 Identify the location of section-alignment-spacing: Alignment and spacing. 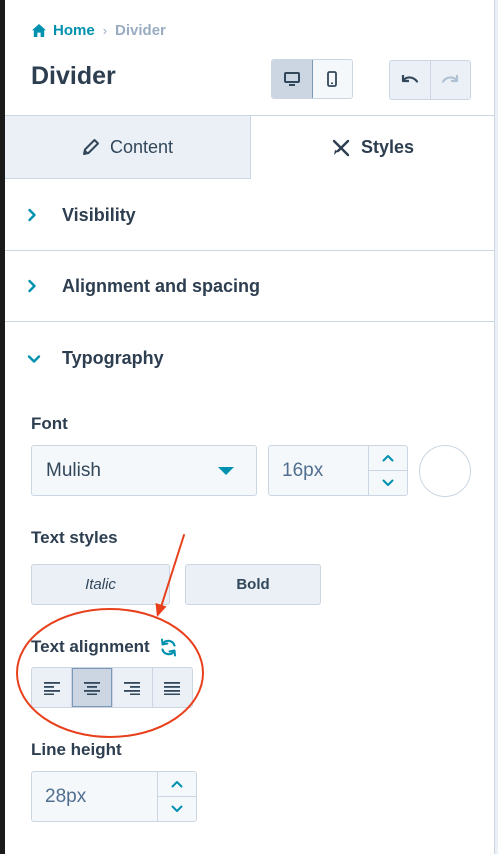
(249, 286).